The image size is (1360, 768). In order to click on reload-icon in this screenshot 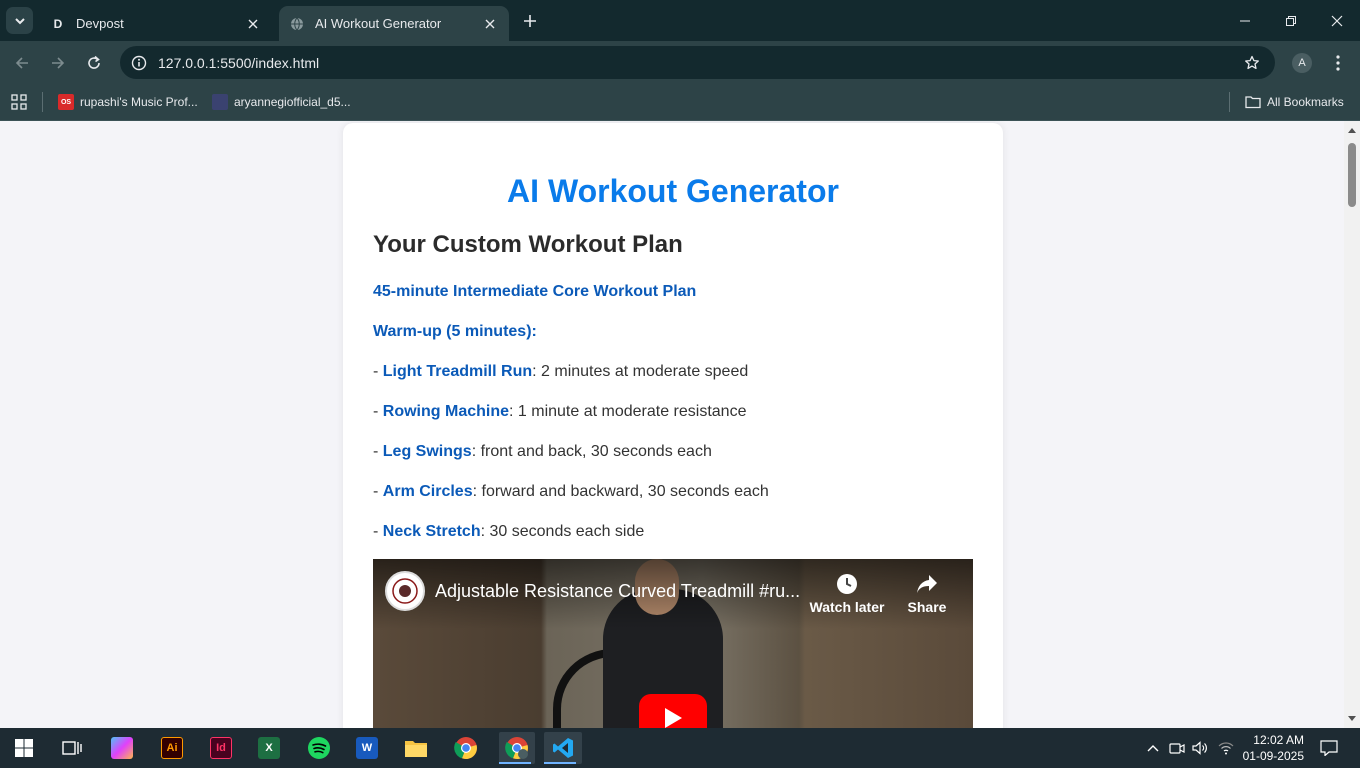, I will do `click(94, 62)`.